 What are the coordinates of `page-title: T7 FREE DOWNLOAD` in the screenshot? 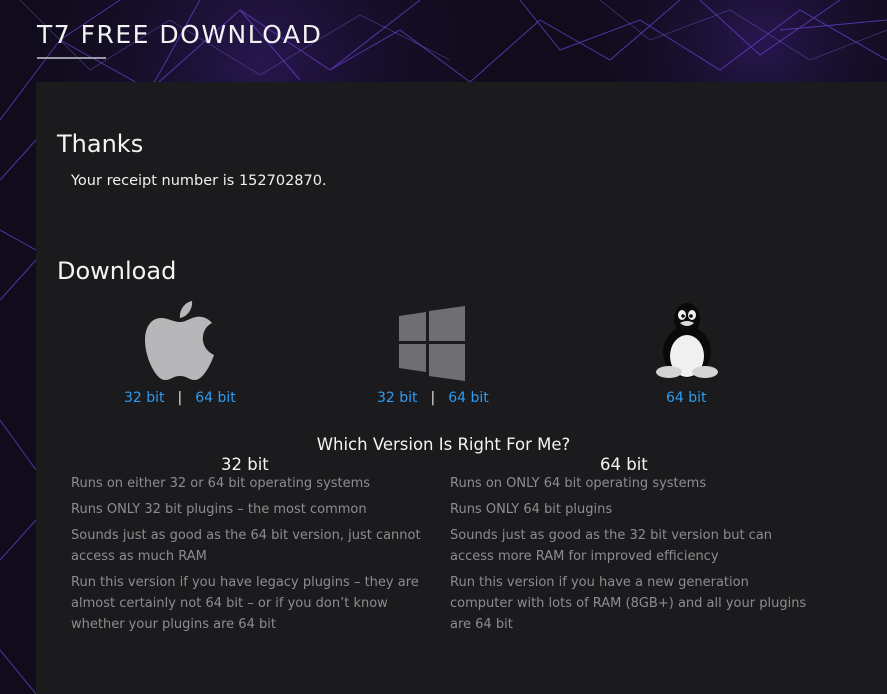 It's located at (180, 34).